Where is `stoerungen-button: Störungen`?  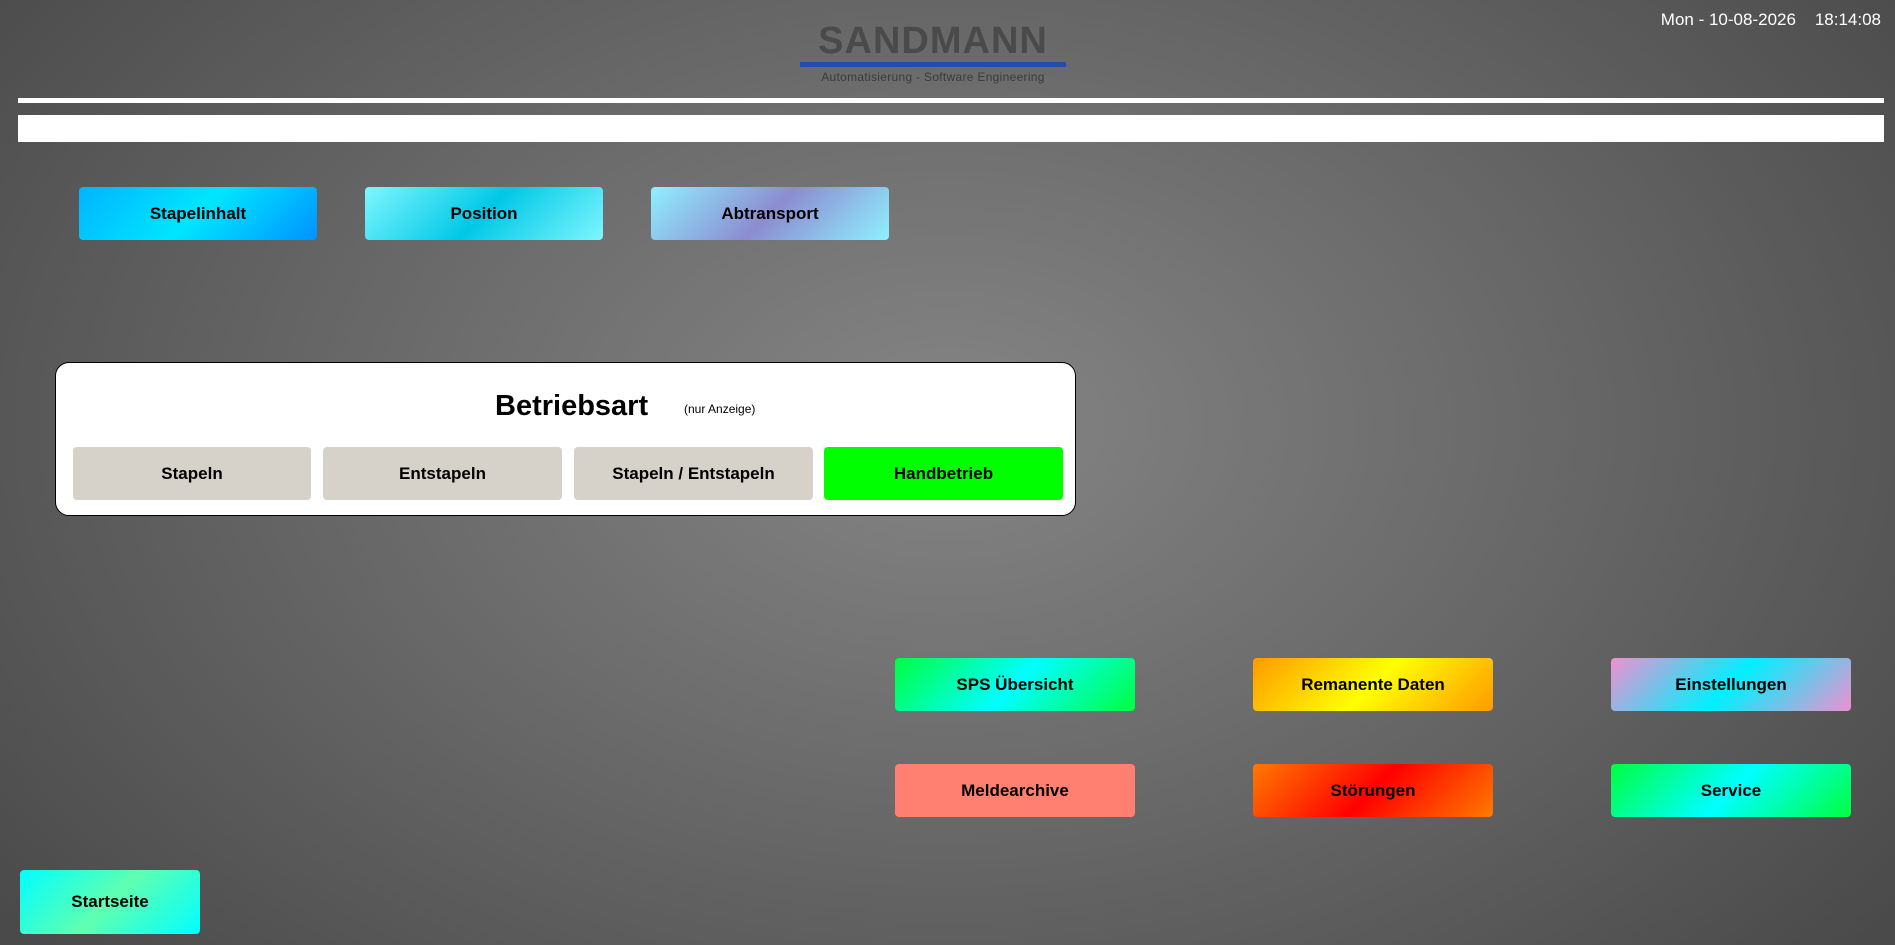
stoerungen-button: Störungen is located at coordinates (1373, 790).